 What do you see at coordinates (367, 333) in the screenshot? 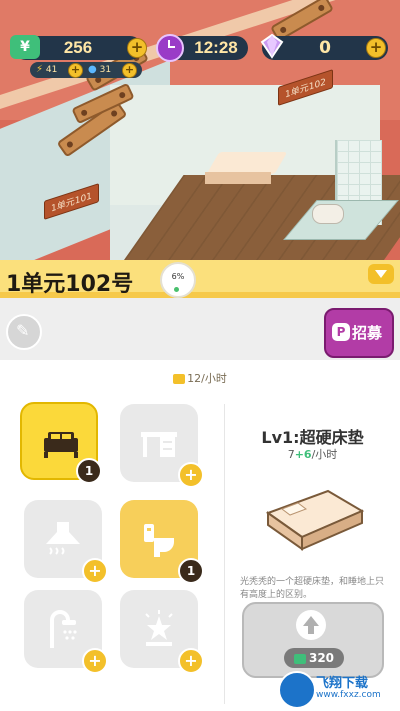
I see `recruit-label: 招募` at bounding box center [367, 333].